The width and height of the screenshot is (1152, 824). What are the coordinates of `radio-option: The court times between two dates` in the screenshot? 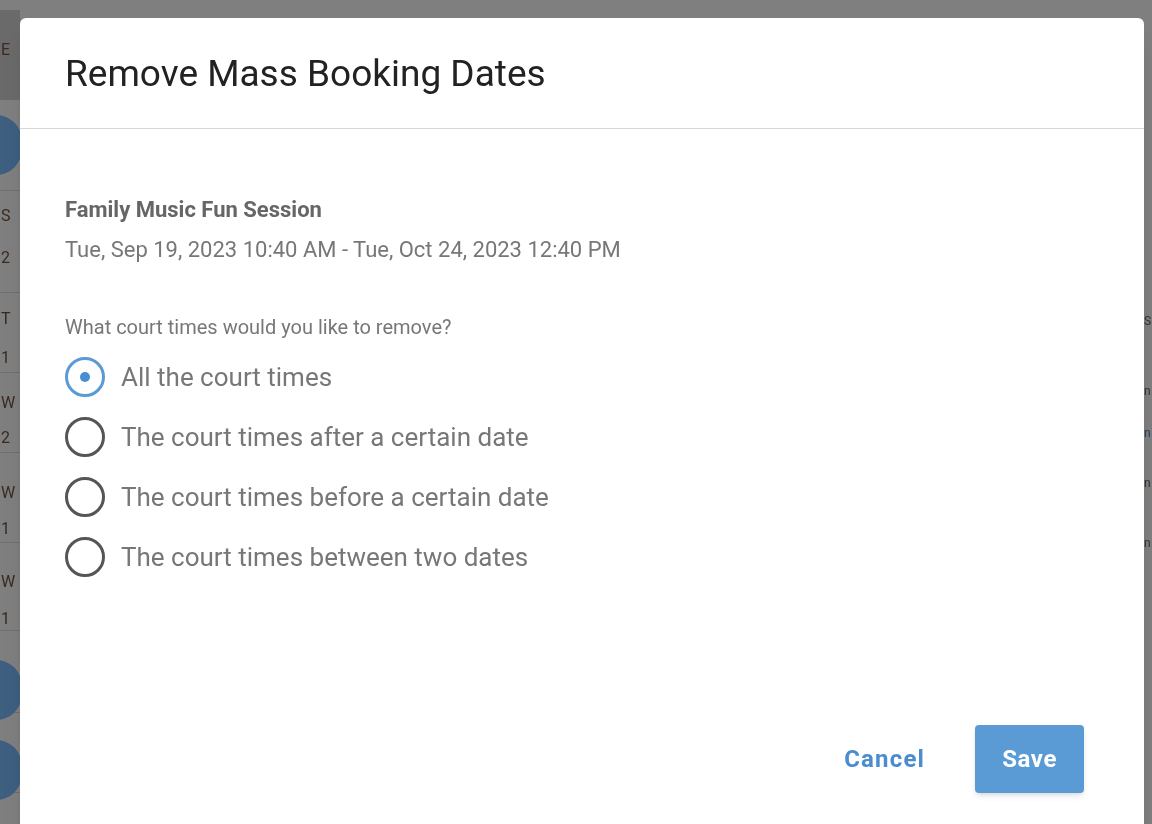 It's located at (582, 557).